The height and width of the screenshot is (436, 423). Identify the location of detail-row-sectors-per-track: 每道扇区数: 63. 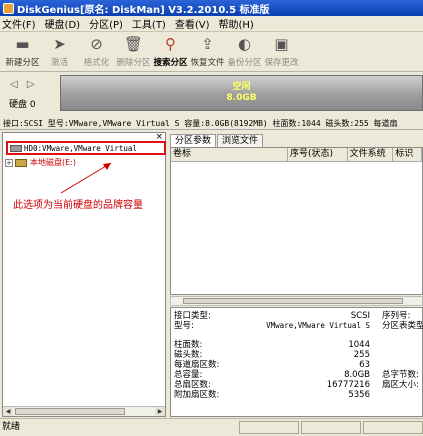
(298, 365).